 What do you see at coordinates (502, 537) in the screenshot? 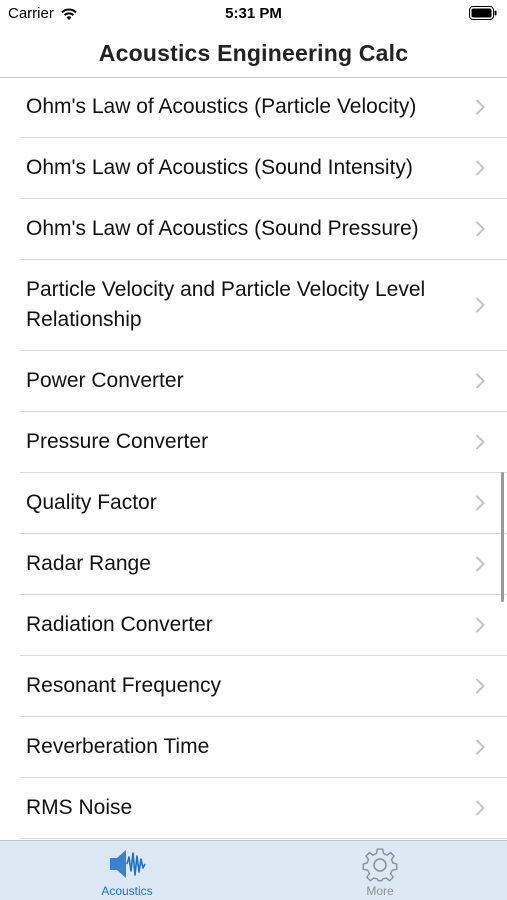
I see `scroll-indicator` at bounding box center [502, 537].